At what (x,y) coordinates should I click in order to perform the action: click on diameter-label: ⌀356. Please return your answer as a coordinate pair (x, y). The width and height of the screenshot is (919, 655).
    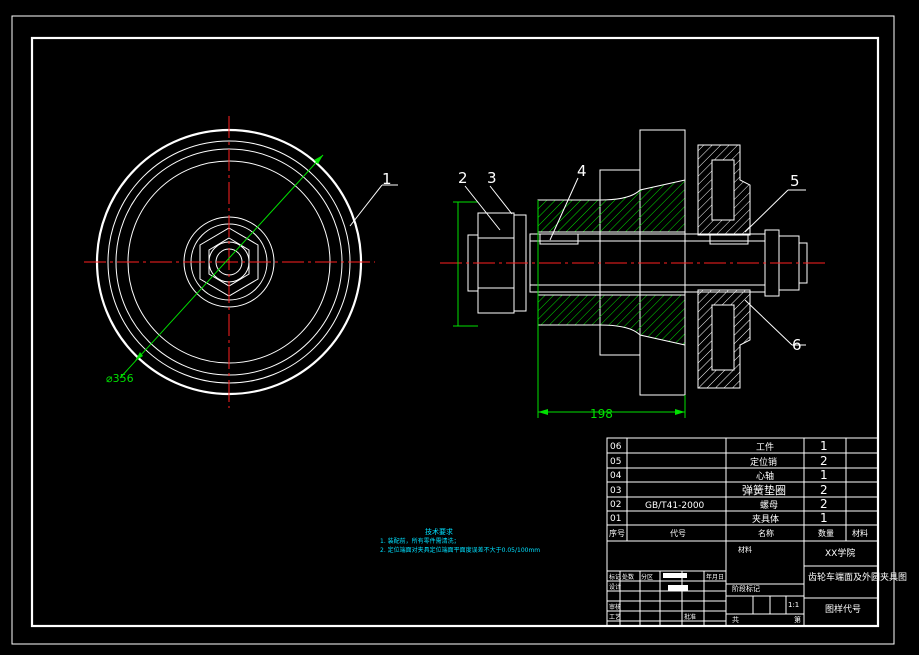
    Looking at the image, I should click on (120, 378).